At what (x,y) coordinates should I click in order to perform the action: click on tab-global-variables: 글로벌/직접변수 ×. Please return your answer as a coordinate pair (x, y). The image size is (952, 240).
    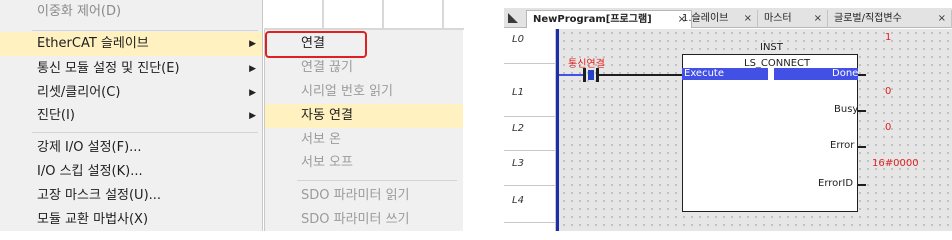
    Looking at the image, I should click on (890, 19).